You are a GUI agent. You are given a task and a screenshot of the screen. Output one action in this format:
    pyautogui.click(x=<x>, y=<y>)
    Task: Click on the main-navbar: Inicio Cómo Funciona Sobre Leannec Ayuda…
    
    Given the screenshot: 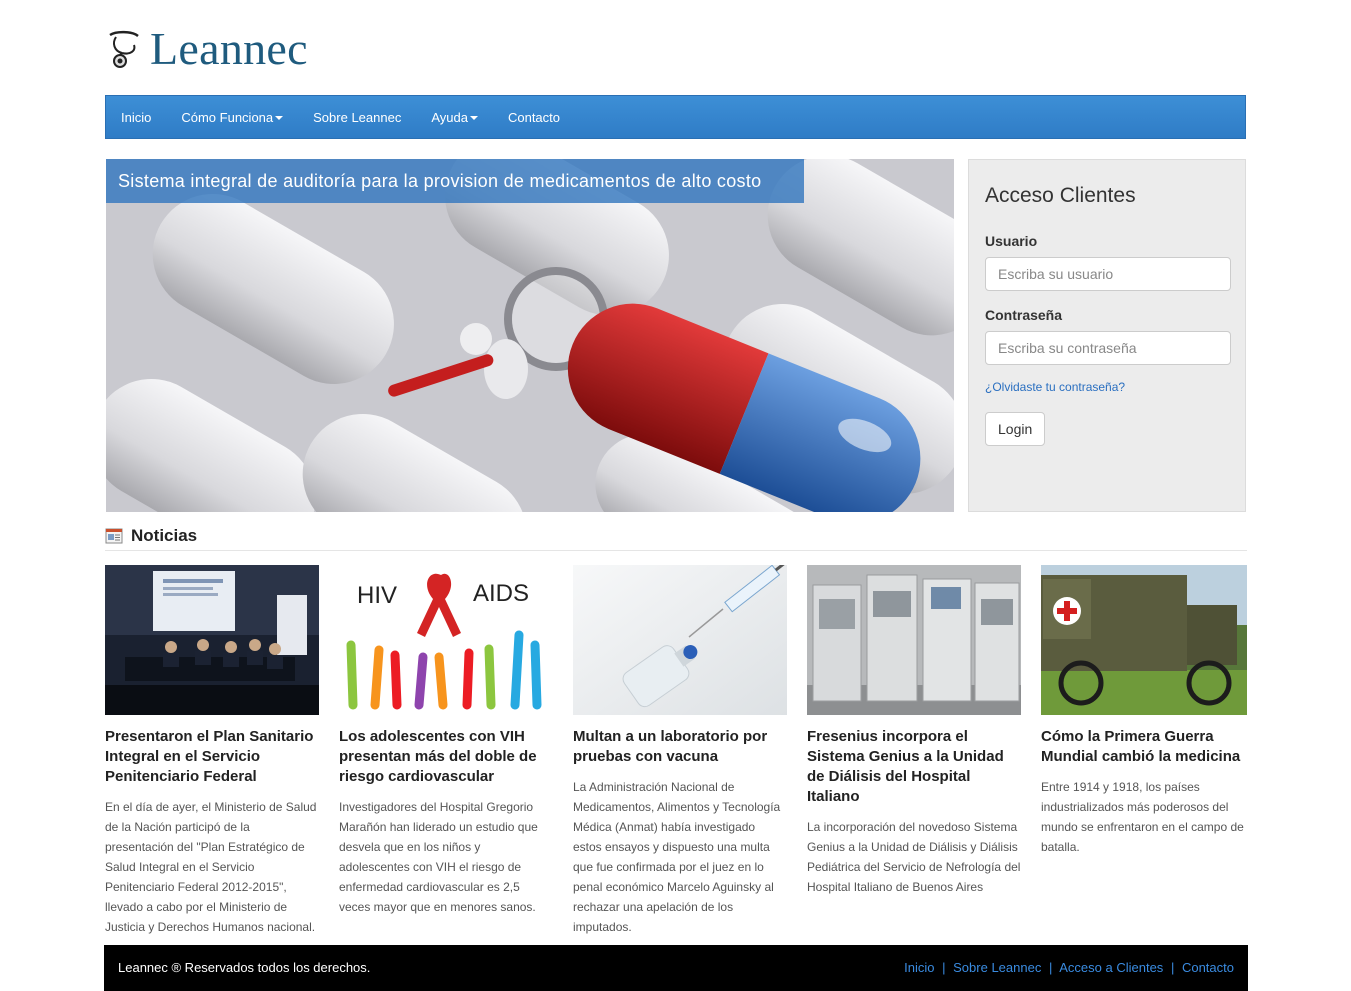 What is the action you would take?
    pyautogui.click(x=675, y=117)
    